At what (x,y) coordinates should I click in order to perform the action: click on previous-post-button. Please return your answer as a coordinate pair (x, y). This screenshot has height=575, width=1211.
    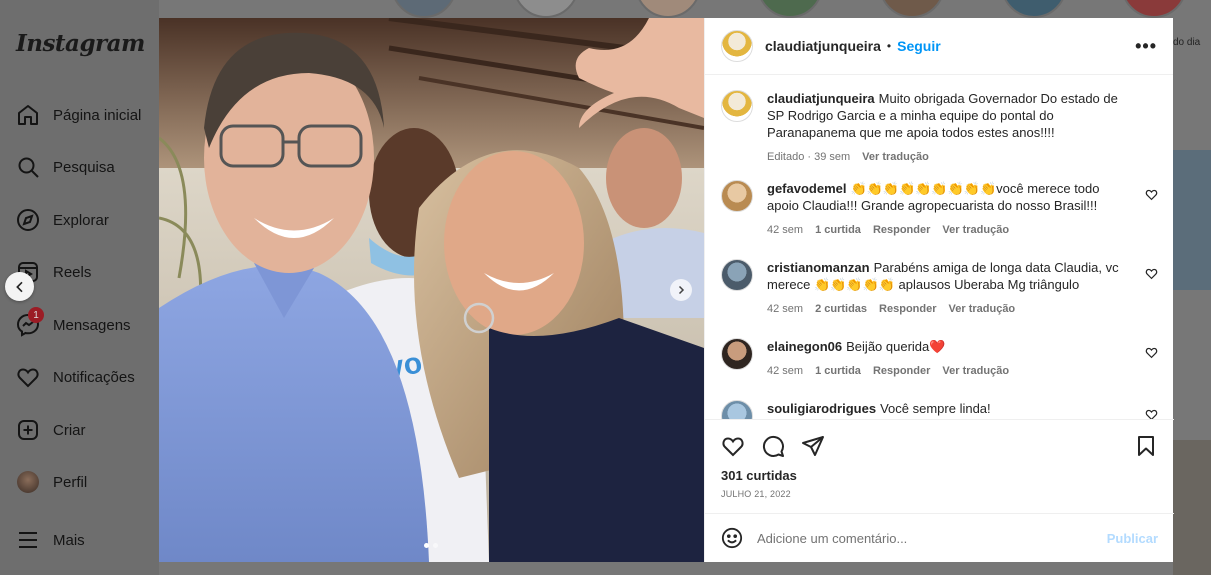
    Looking at the image, I should click on (19, 286).